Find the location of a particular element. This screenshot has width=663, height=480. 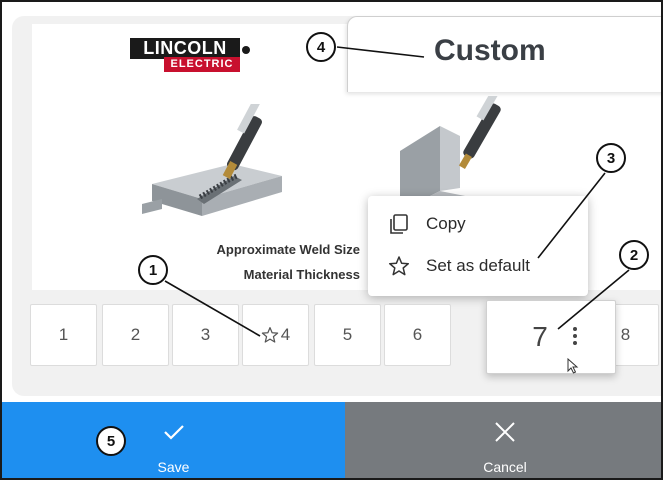

context-menu: Copy Set as default is located at coordinates (478, 246).